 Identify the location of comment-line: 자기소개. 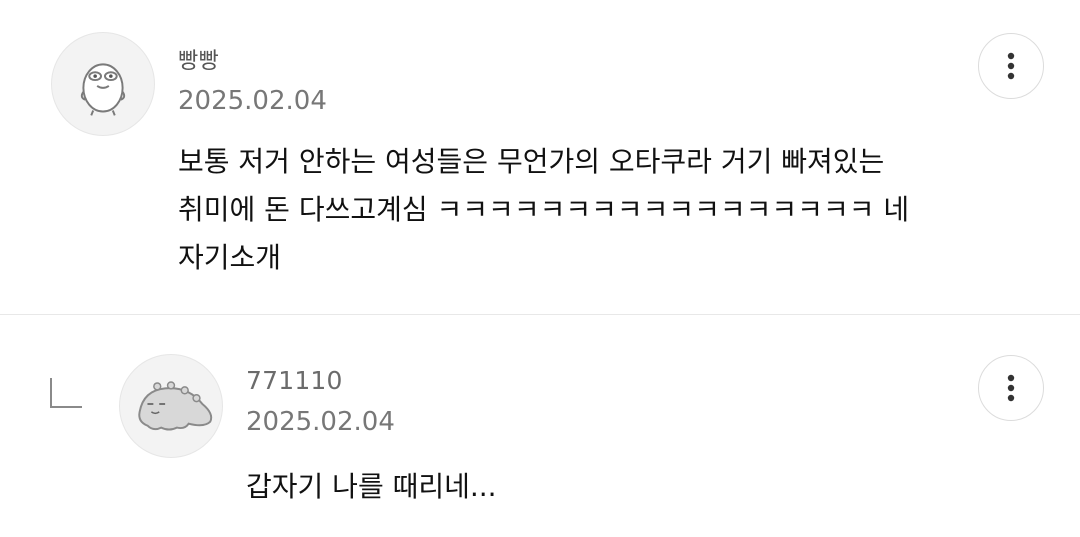
(230, 257).